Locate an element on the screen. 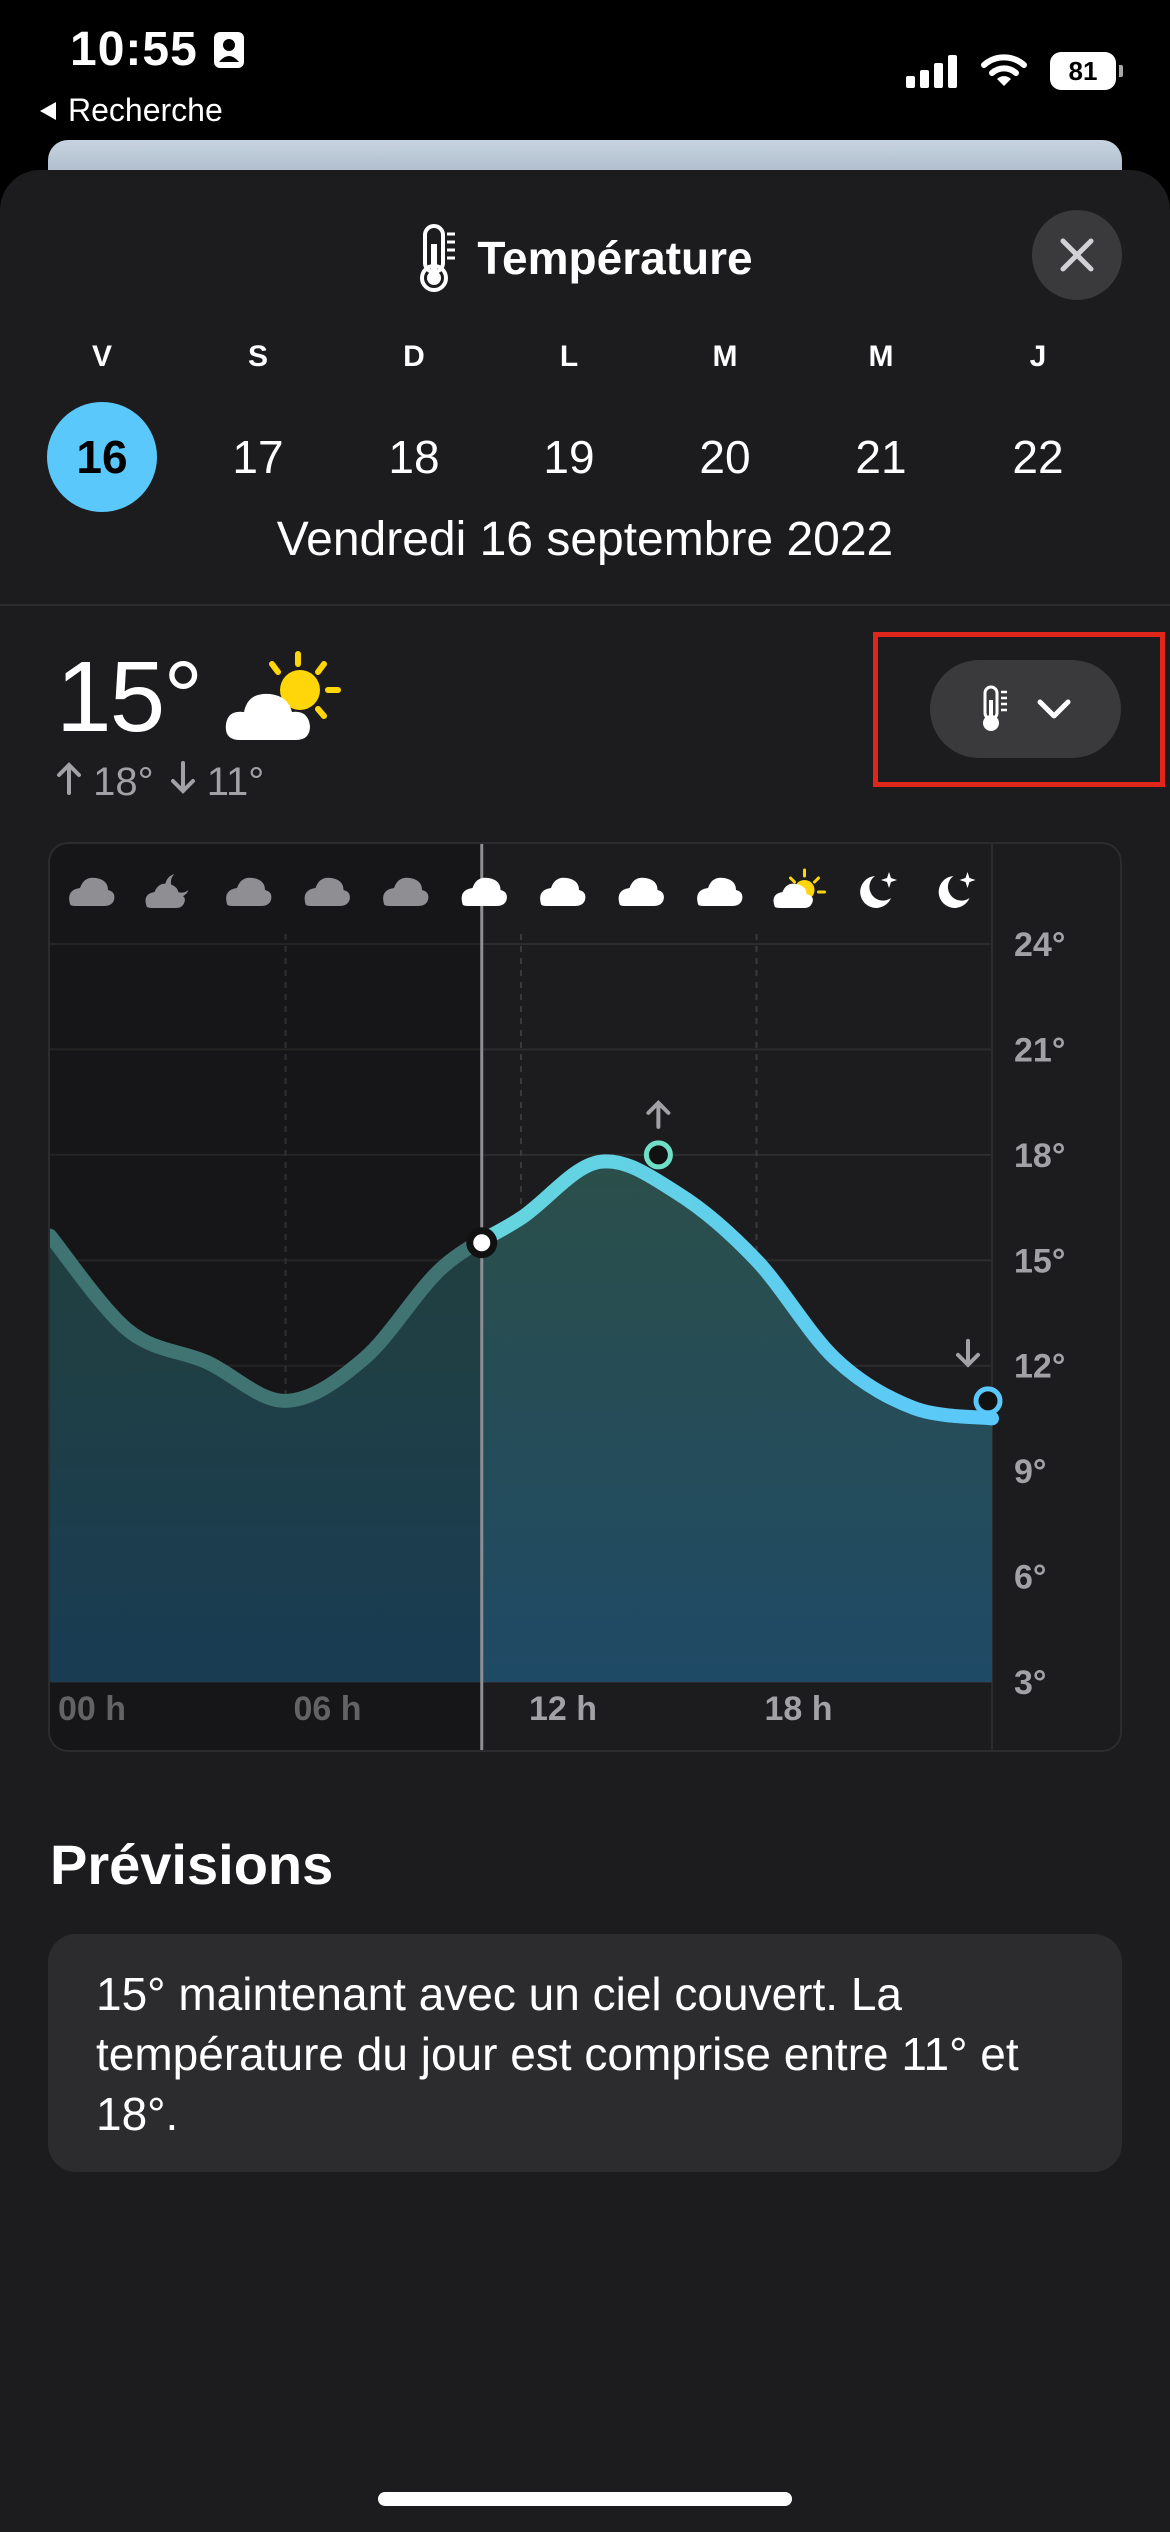  high-point is located at coordinates (658, 1155).